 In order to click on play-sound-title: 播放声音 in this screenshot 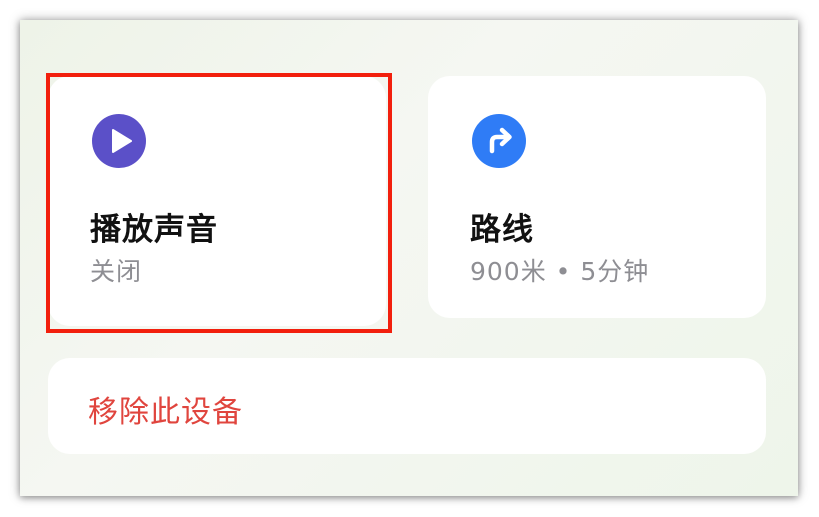, I will do `click(154, 230)`.